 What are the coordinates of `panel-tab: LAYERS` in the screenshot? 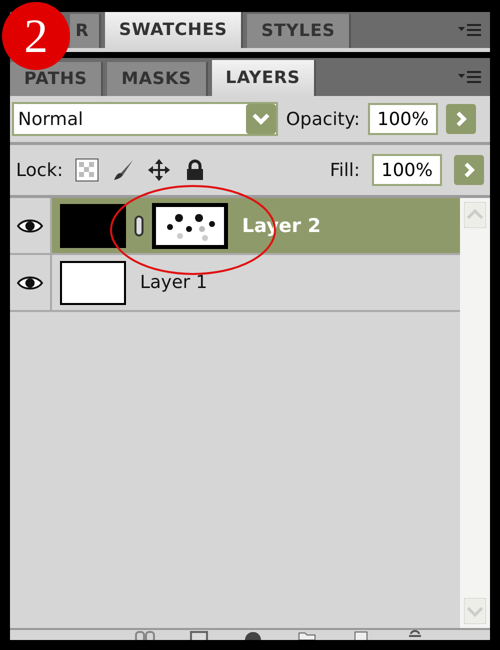 It's located at (264, 78).